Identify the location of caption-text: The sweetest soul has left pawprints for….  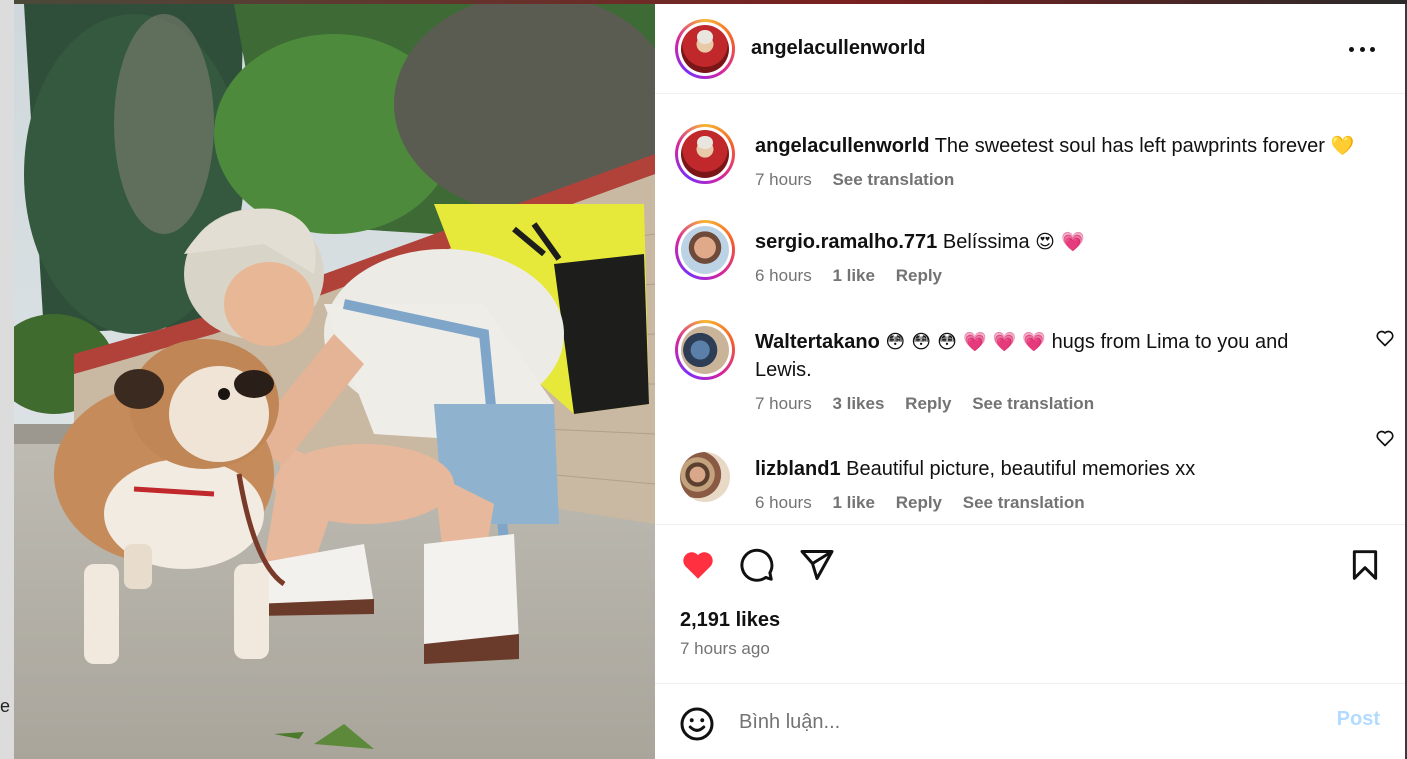
(1129, 146).